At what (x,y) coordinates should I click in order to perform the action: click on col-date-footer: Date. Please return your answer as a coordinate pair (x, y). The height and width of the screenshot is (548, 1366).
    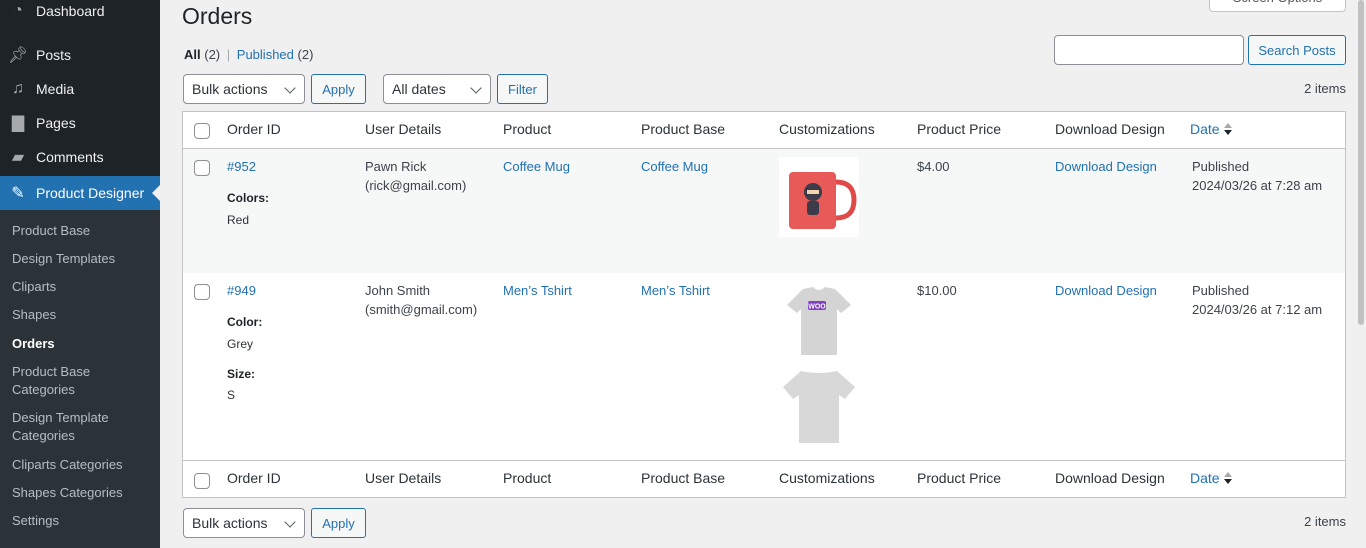
    Looking at the image, I should click on (1211, 478).